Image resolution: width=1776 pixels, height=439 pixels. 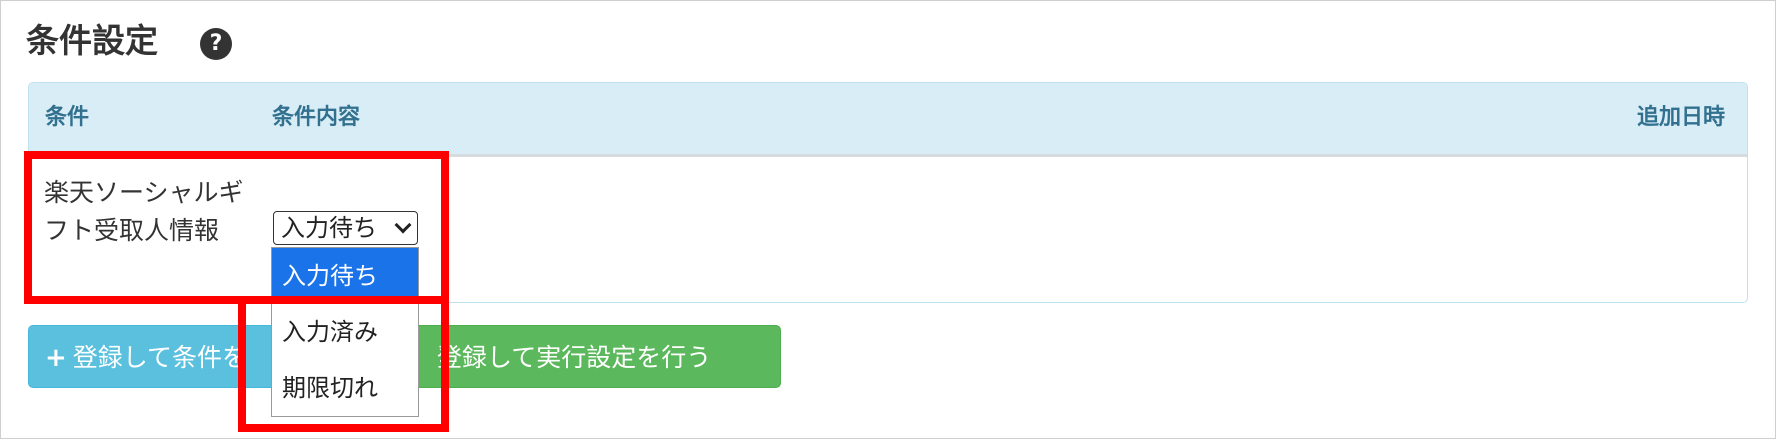 I want to click on option-input-done: 入力済み, so click(x=345, y=332).